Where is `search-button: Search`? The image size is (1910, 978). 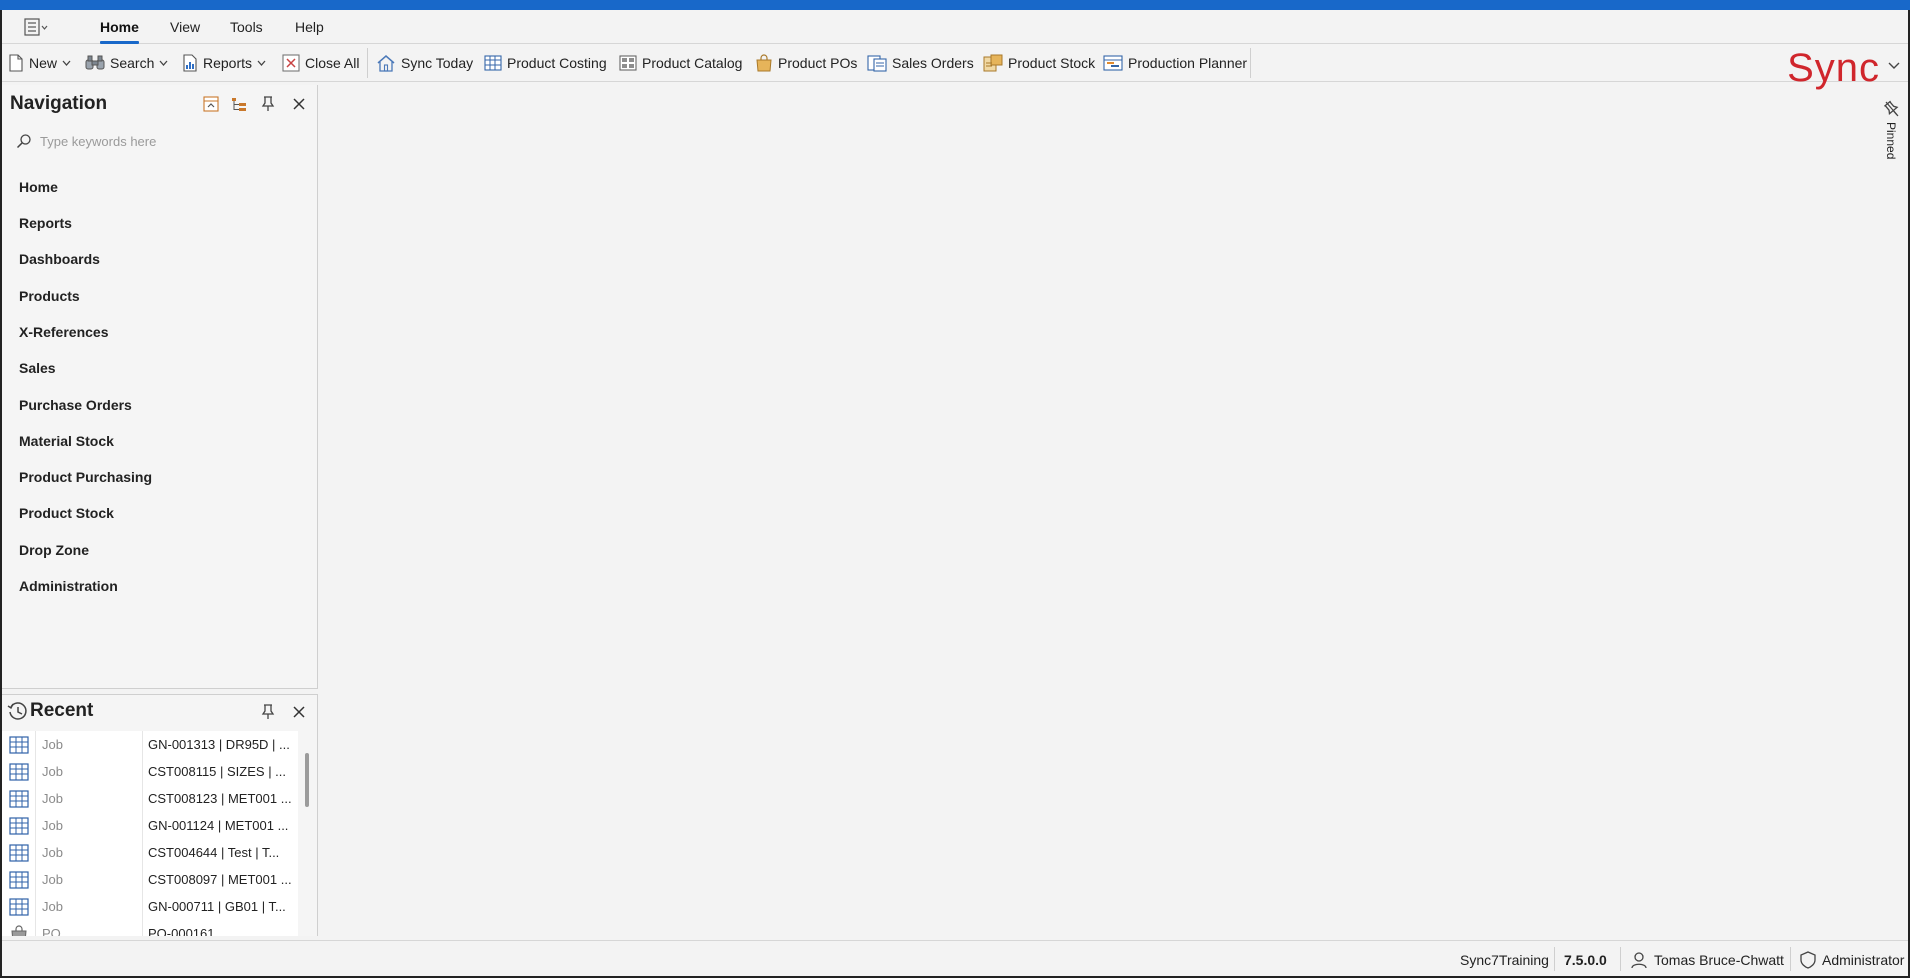 search-button: Search is located at coordinates (126, 63).